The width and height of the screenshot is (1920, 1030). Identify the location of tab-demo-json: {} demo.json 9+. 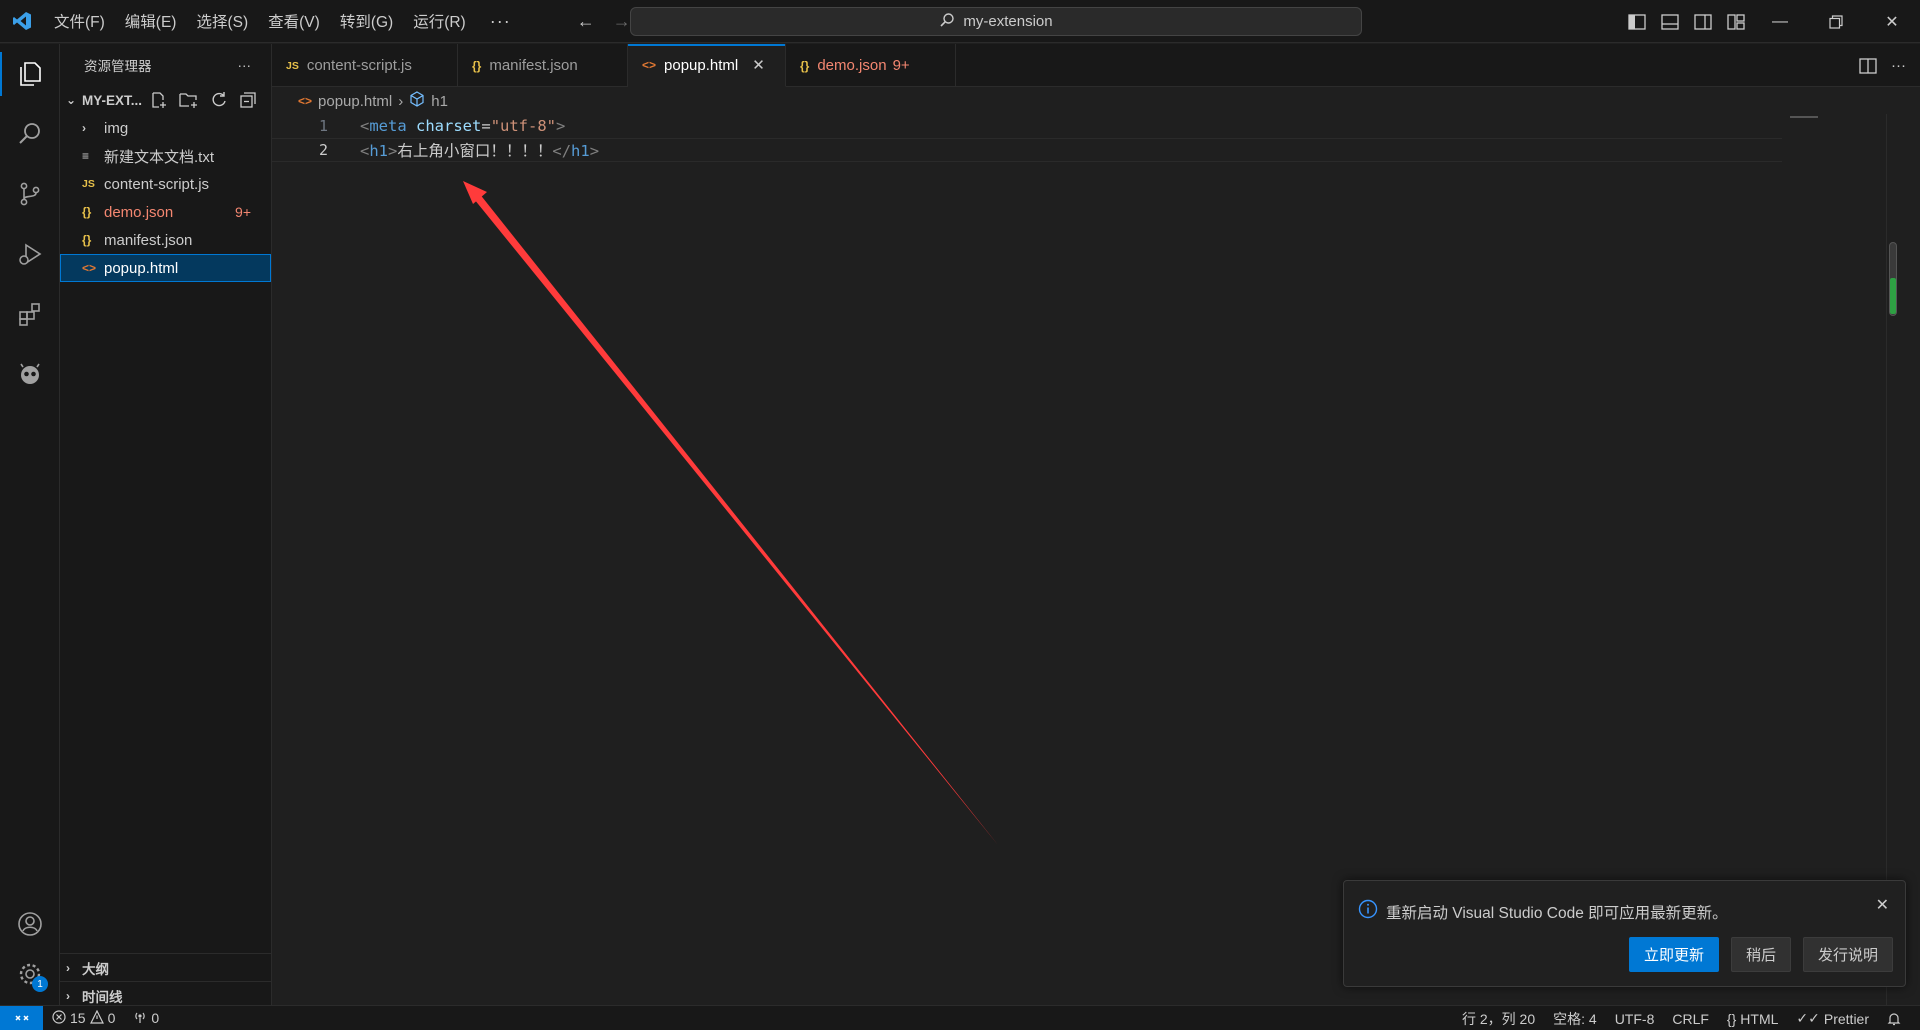
(871, 65).